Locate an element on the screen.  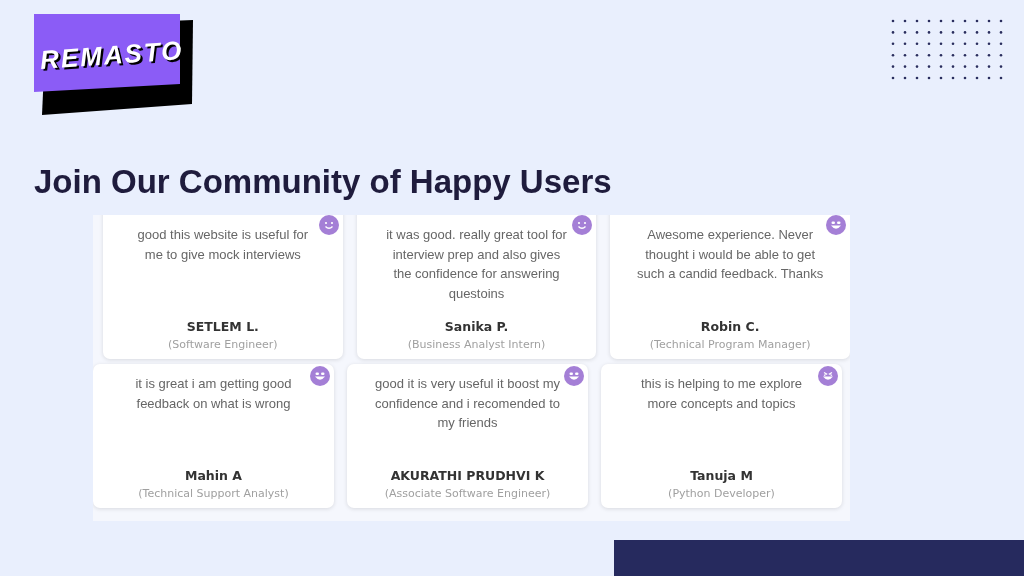
user-name: Mahin A is located at coordinates (213, 475).